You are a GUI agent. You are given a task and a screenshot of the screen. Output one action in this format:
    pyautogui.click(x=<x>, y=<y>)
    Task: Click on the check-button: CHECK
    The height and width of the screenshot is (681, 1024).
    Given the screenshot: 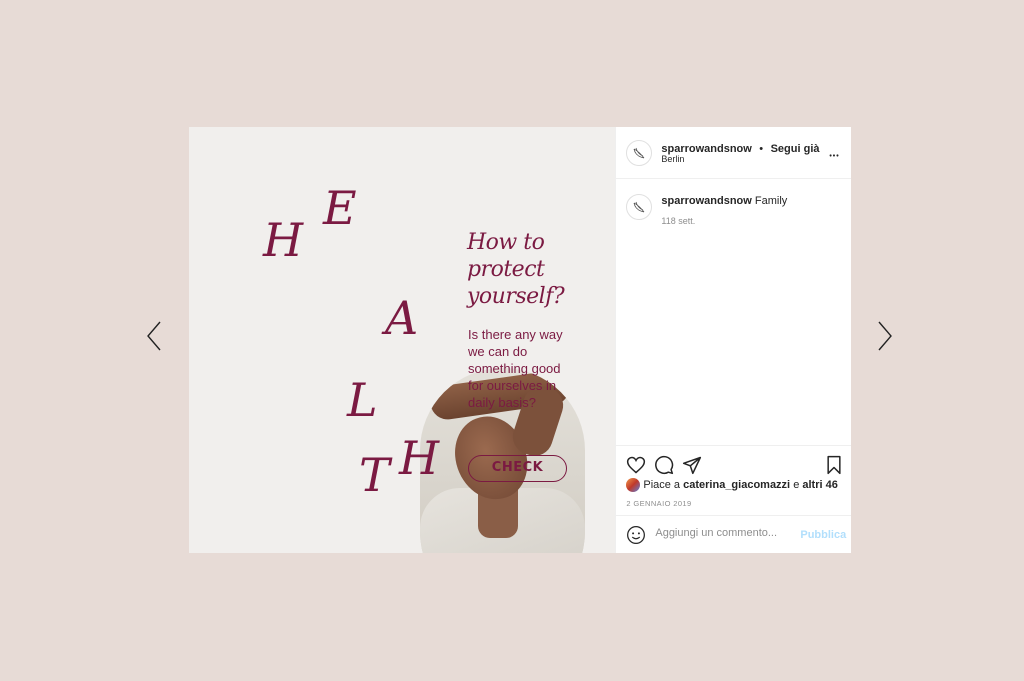 What is the action you would take?
    pyautogui.click(x=517, y=468)
    